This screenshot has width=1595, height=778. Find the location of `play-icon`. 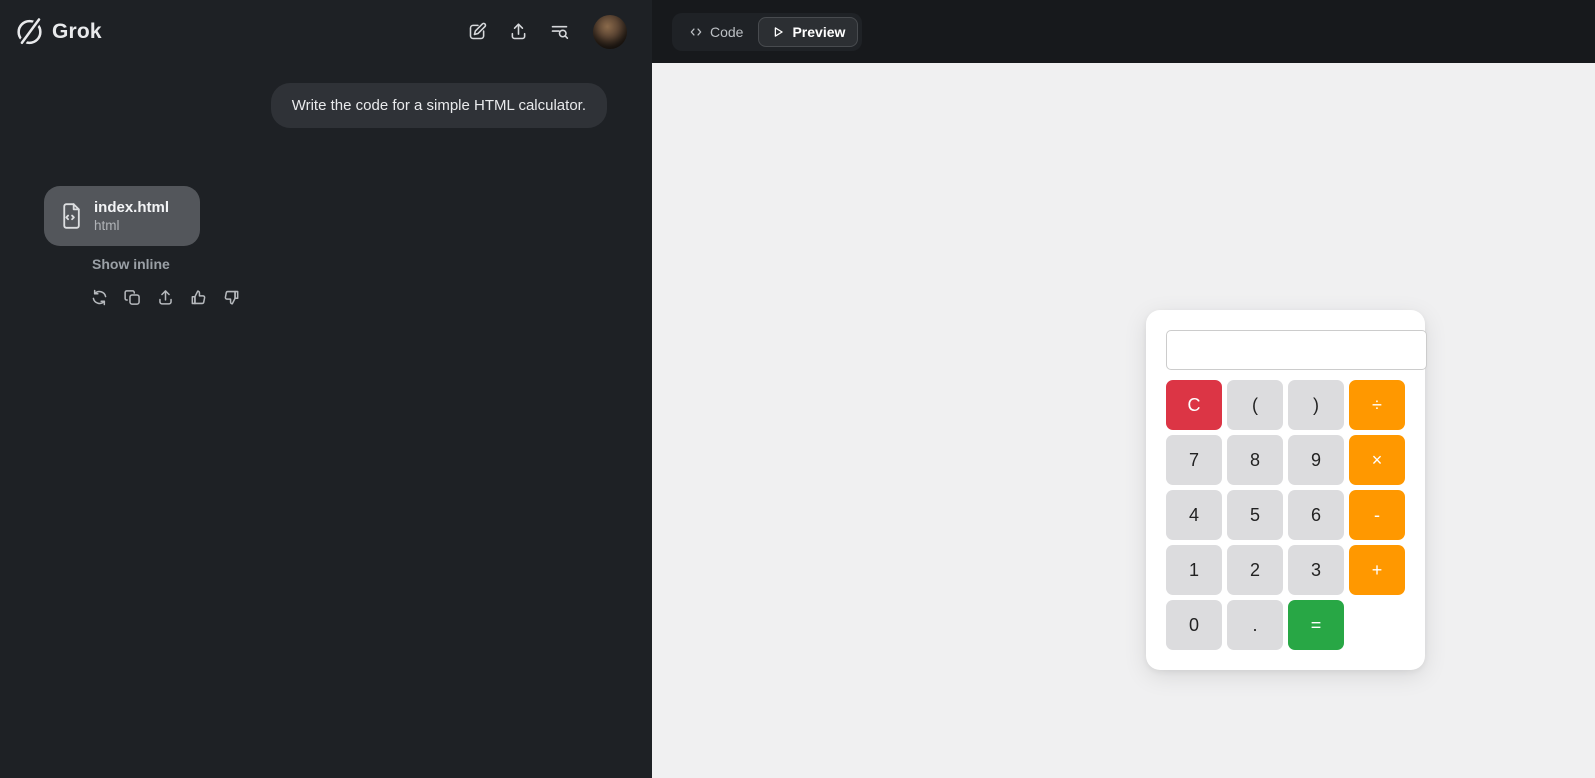

play-icon is located at coordinates (778, 32).